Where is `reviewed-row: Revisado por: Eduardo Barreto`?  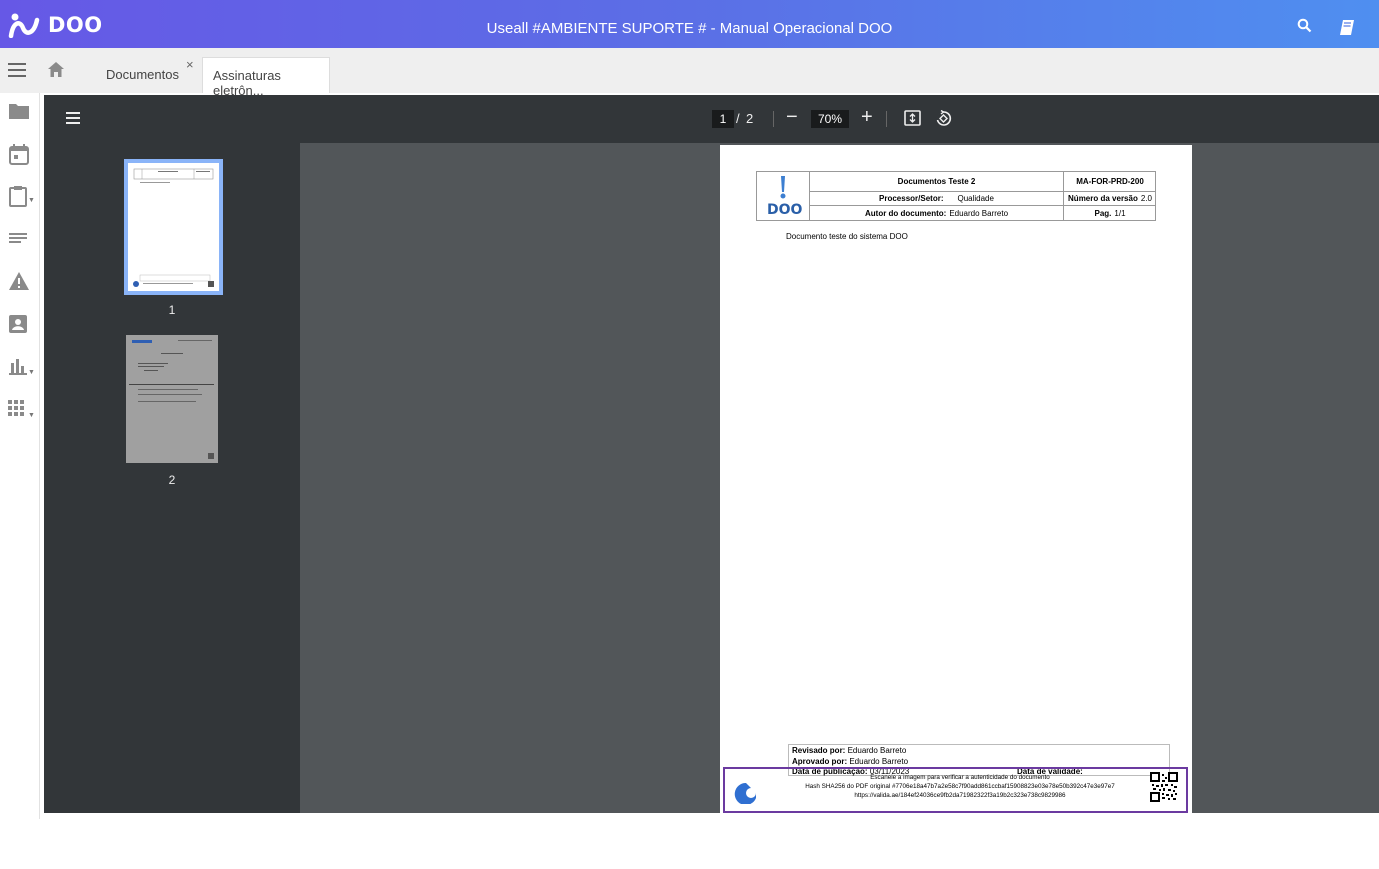
reviewed-row: Revisado por: Eduardo Barreto is located at coordinates (849, 750).